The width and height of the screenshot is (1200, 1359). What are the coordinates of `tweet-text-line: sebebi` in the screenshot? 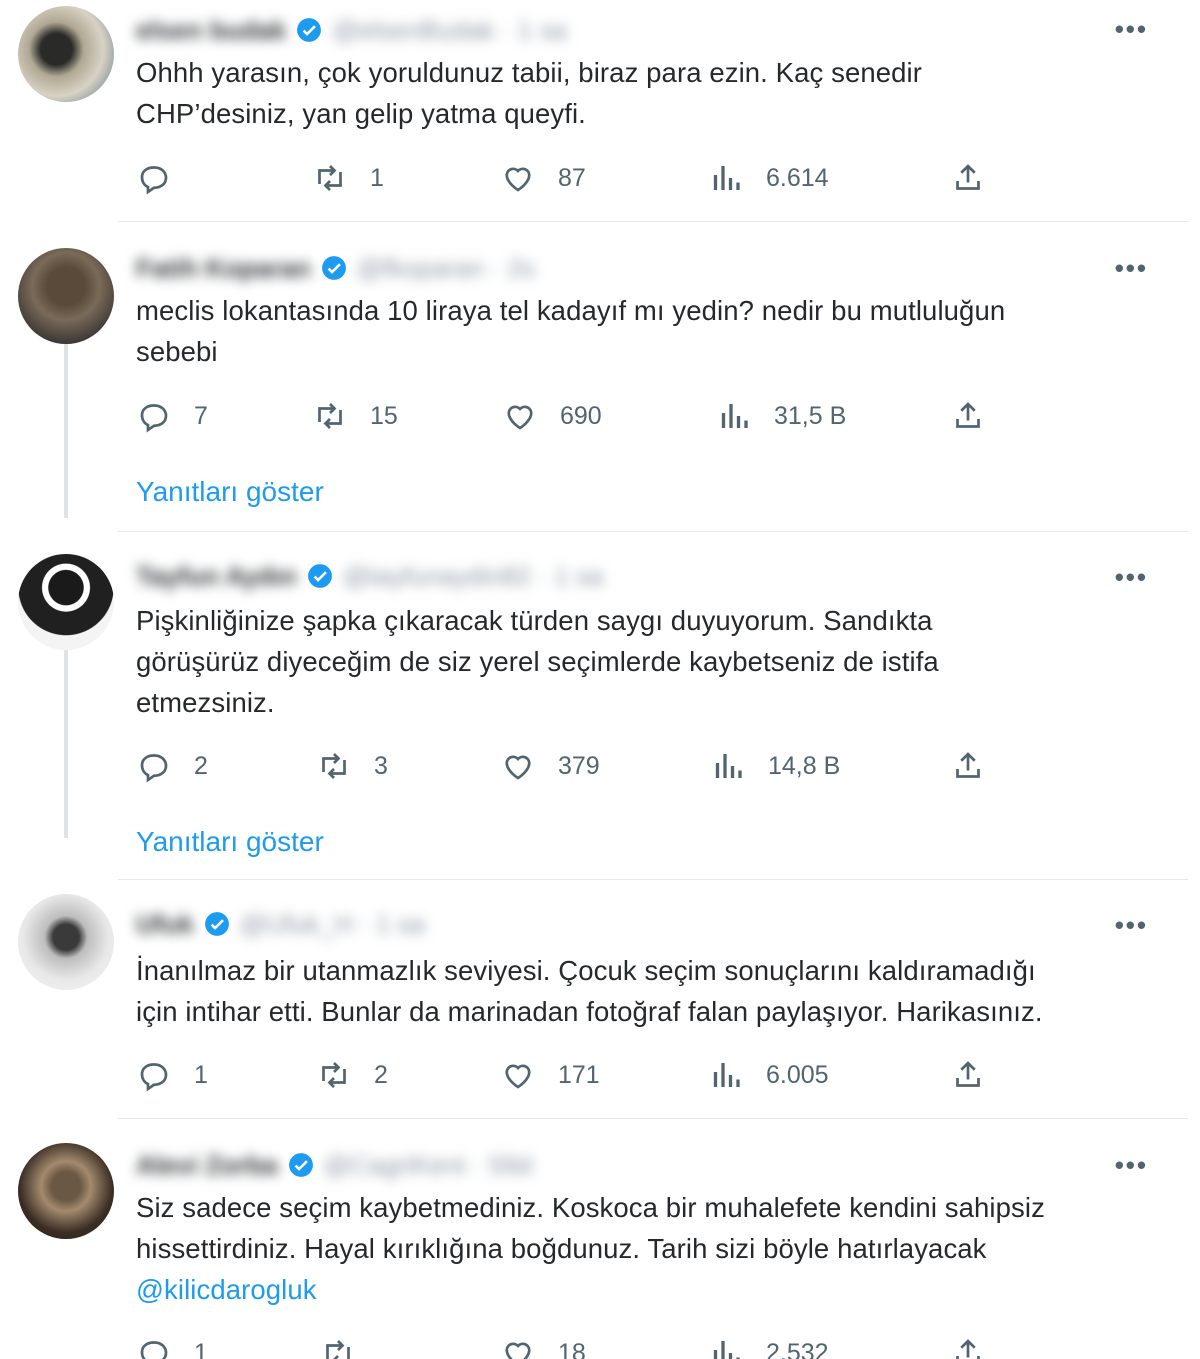 It's located at (177, 351).